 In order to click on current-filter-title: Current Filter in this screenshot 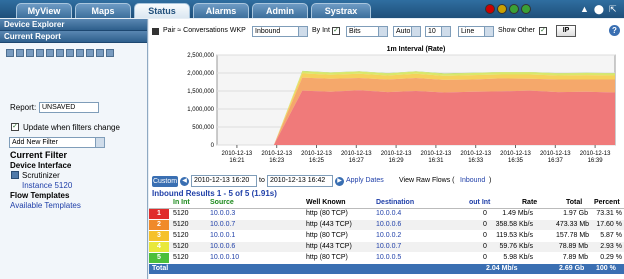, I will do `click(39, 155)`.